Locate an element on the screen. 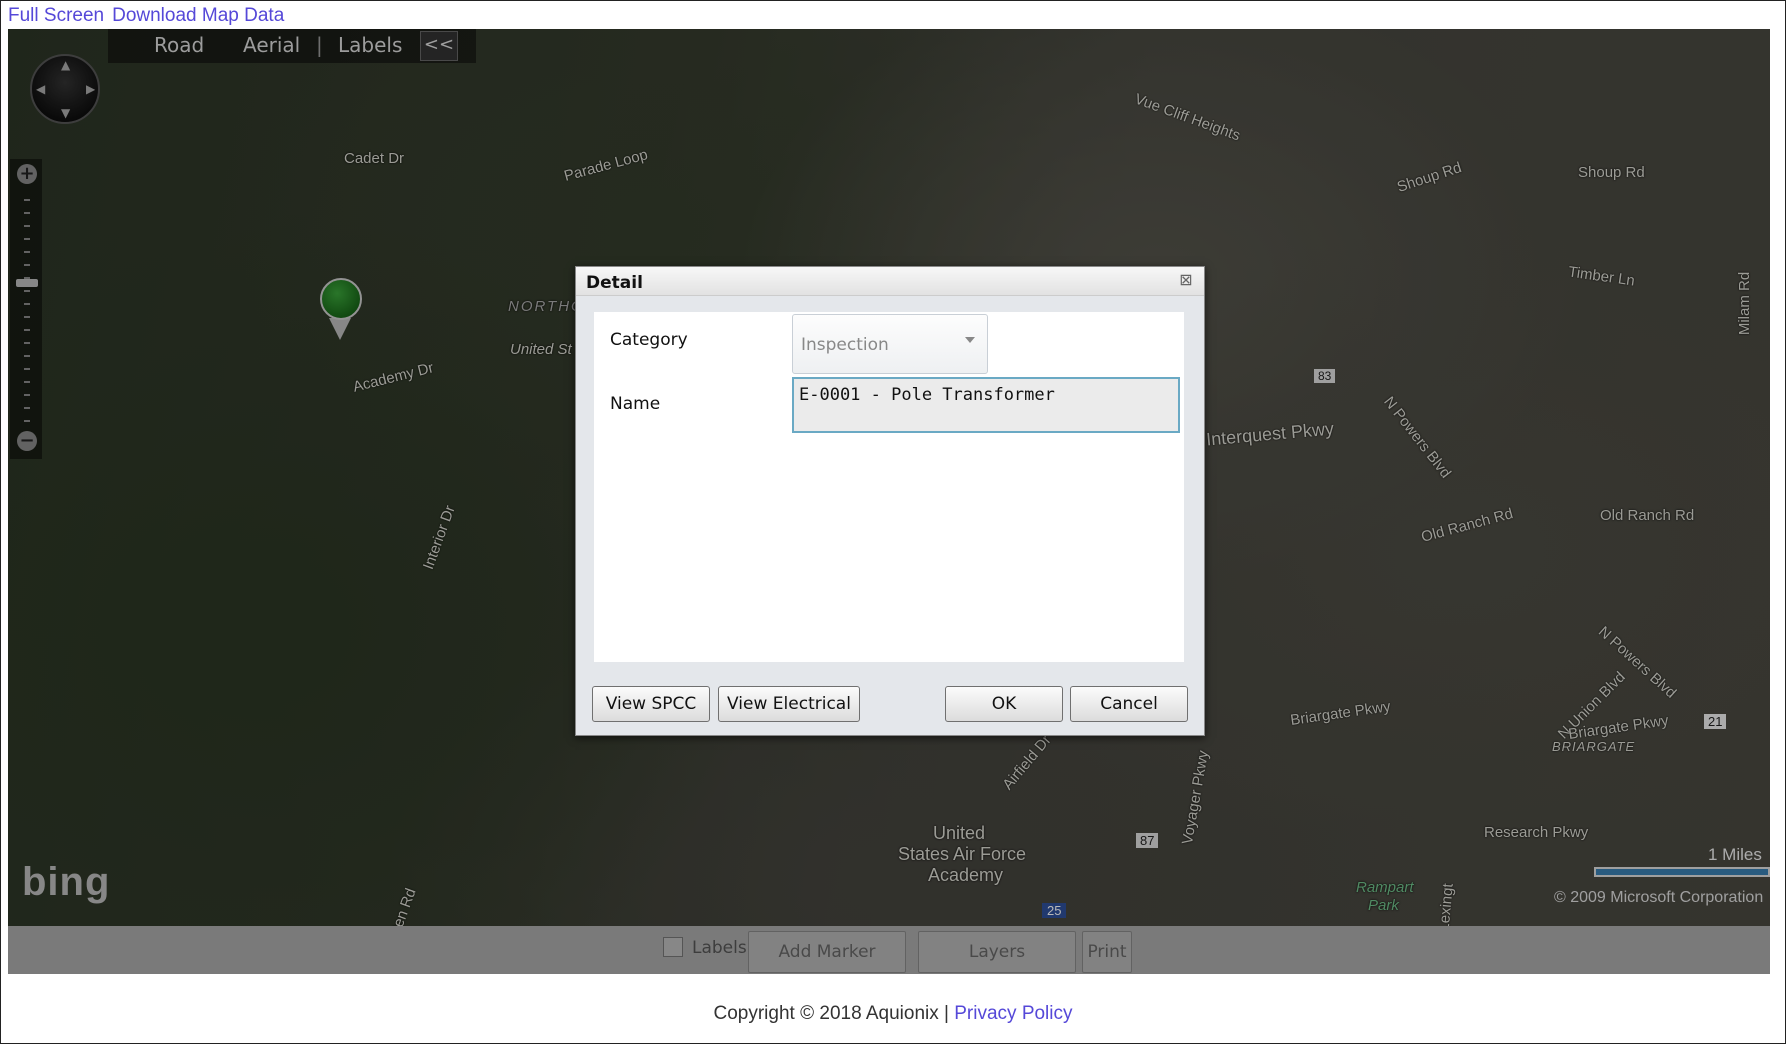 The width and height of the screenshot is (1786, 1044). footer-copyright: Copyright © 2018 Aquionix | is located at coordinates (831, 1013).